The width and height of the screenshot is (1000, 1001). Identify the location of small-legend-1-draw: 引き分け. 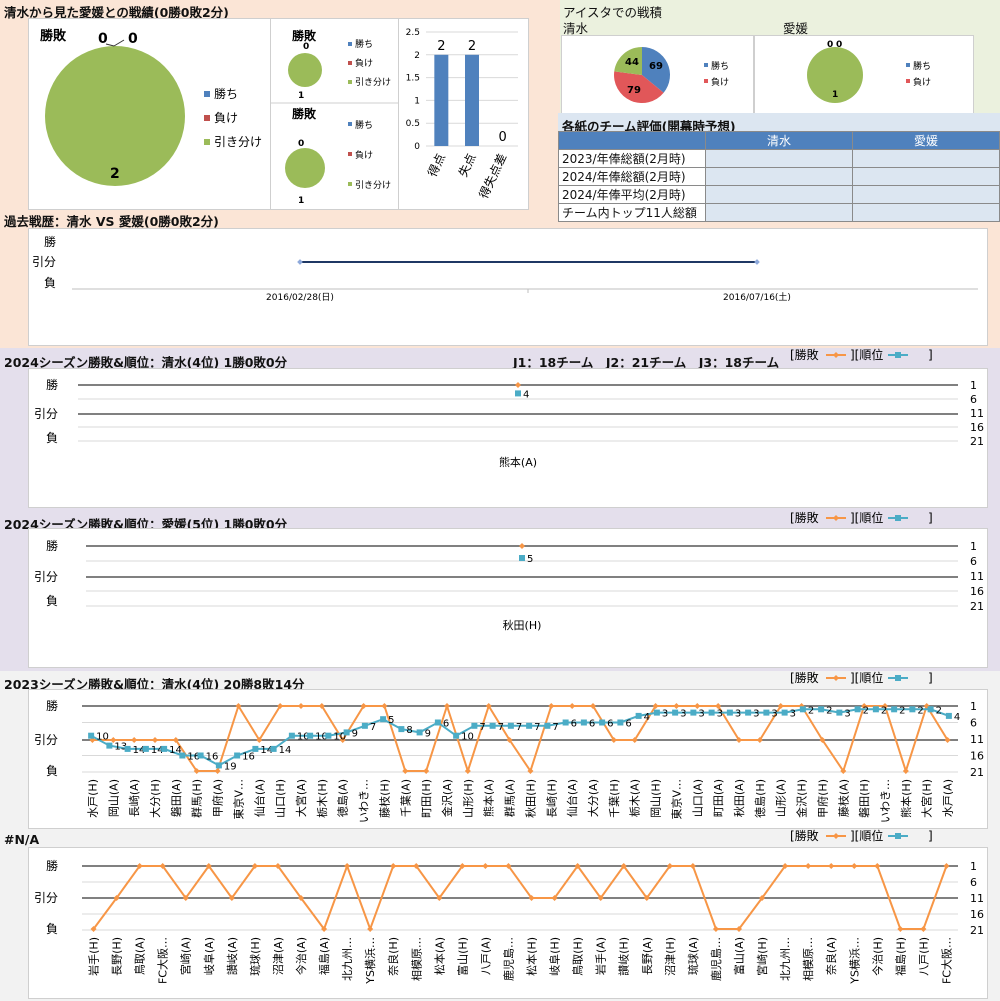
(373, 82).